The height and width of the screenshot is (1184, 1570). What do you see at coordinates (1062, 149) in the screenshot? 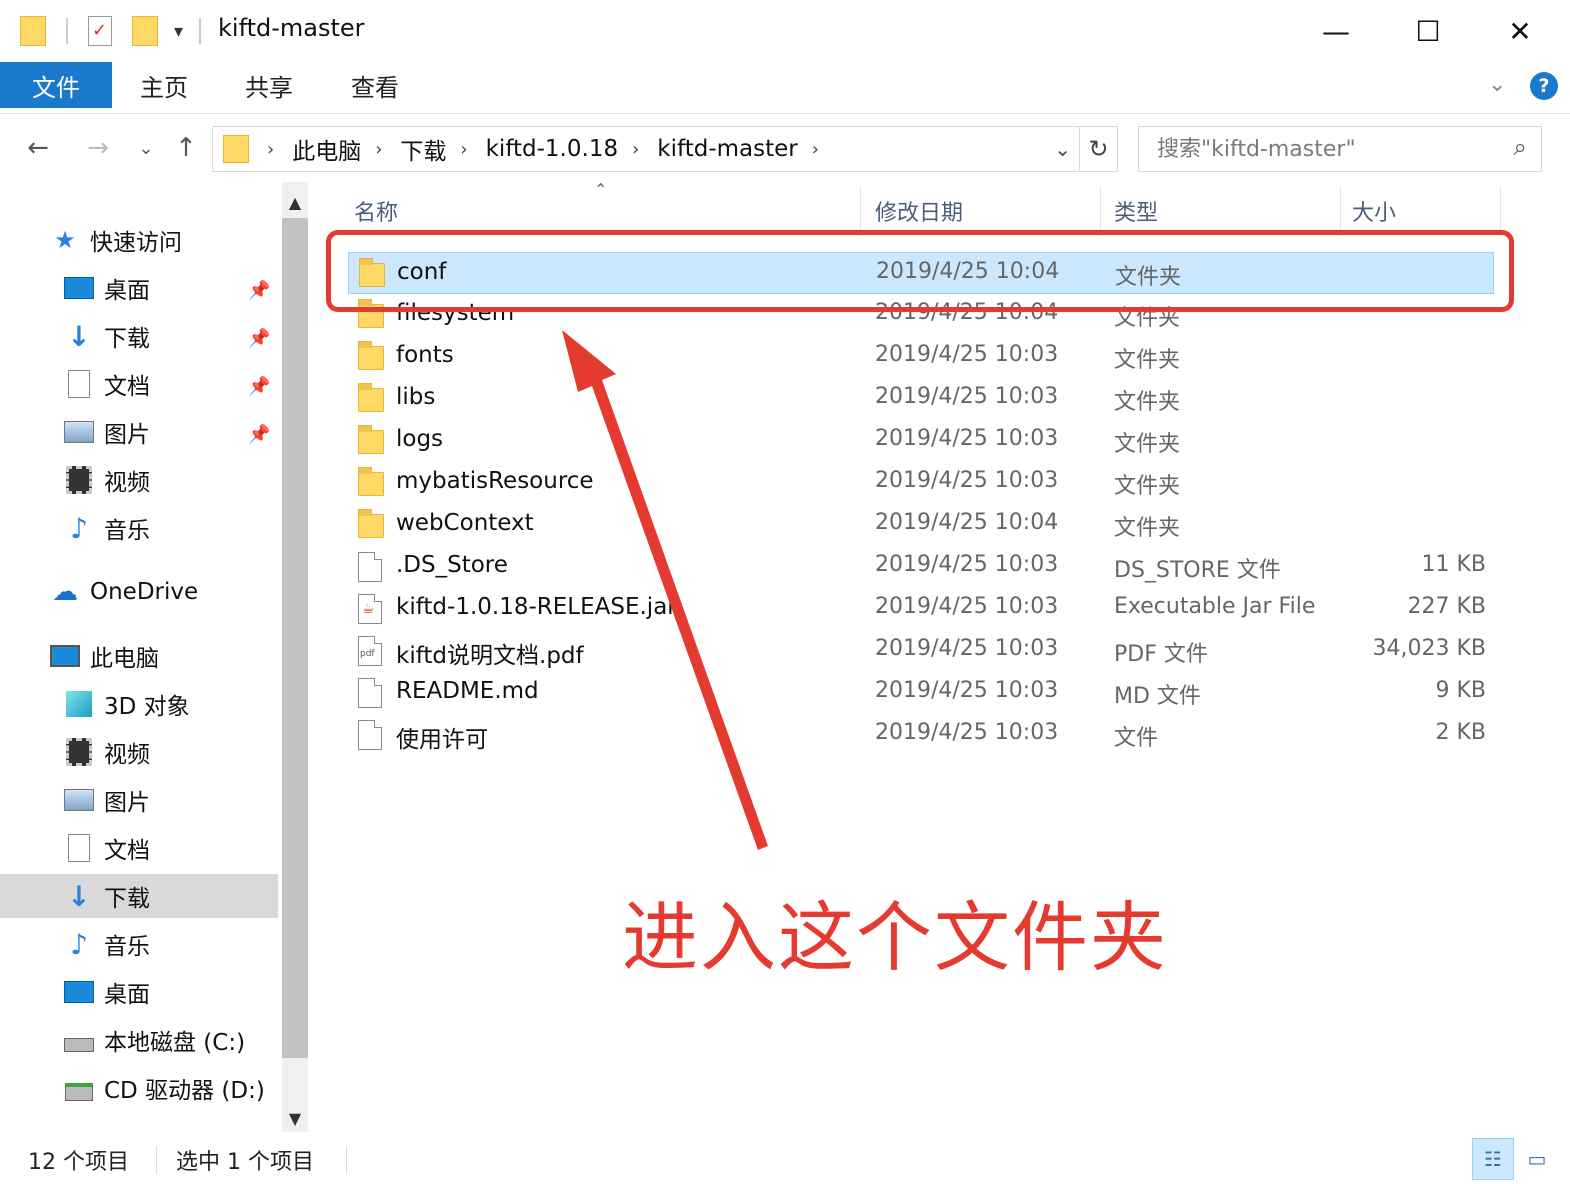
I see `address-dropdown-chevron-icon: ⌄` at bounding box center [1062, 149].